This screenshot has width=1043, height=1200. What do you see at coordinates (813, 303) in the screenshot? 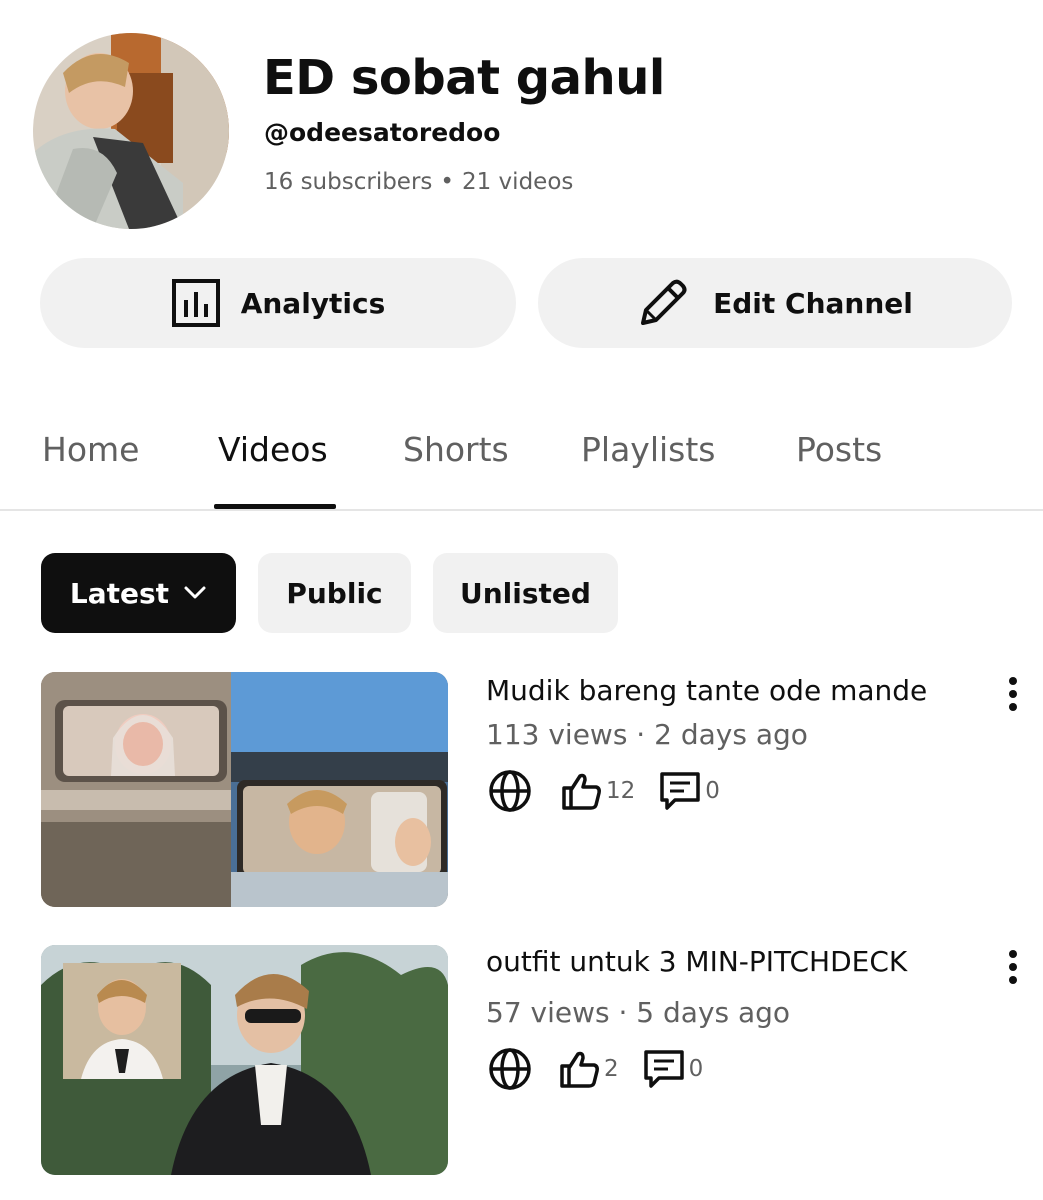
I see `edit-channel-label: Edit Channel` at bounding box center [813, 303].